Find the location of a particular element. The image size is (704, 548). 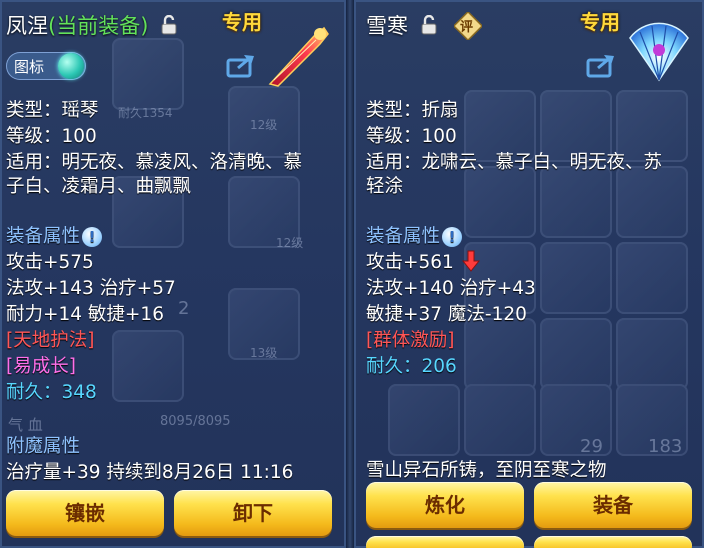

equip-button: 装备 is located at coordinates (613, 505).